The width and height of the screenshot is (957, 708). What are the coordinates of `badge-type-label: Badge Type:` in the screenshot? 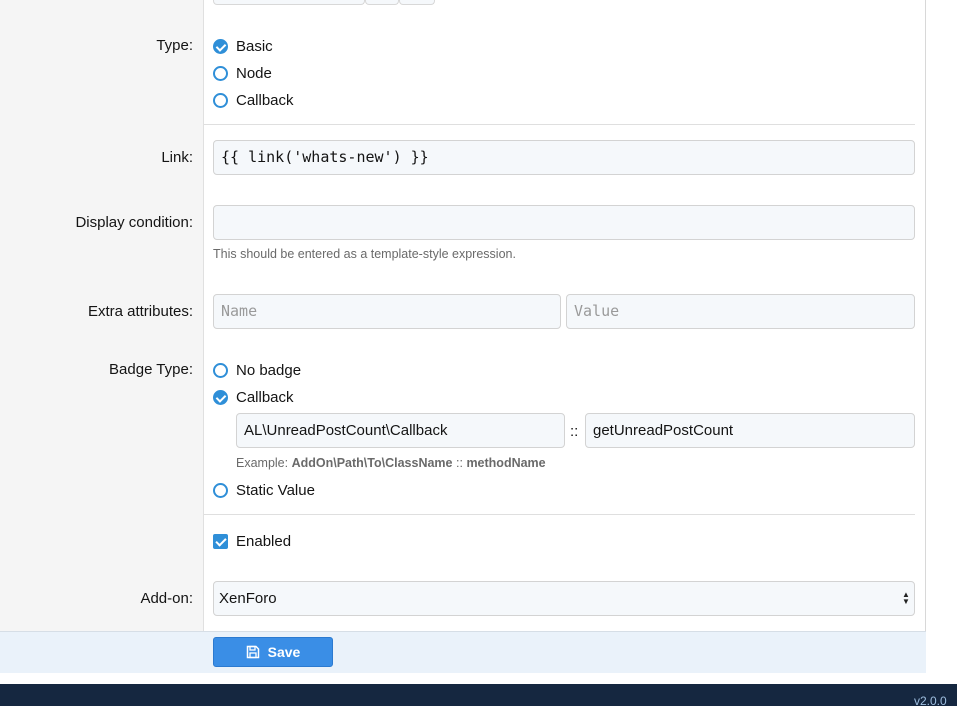 It's located at (151, 369).